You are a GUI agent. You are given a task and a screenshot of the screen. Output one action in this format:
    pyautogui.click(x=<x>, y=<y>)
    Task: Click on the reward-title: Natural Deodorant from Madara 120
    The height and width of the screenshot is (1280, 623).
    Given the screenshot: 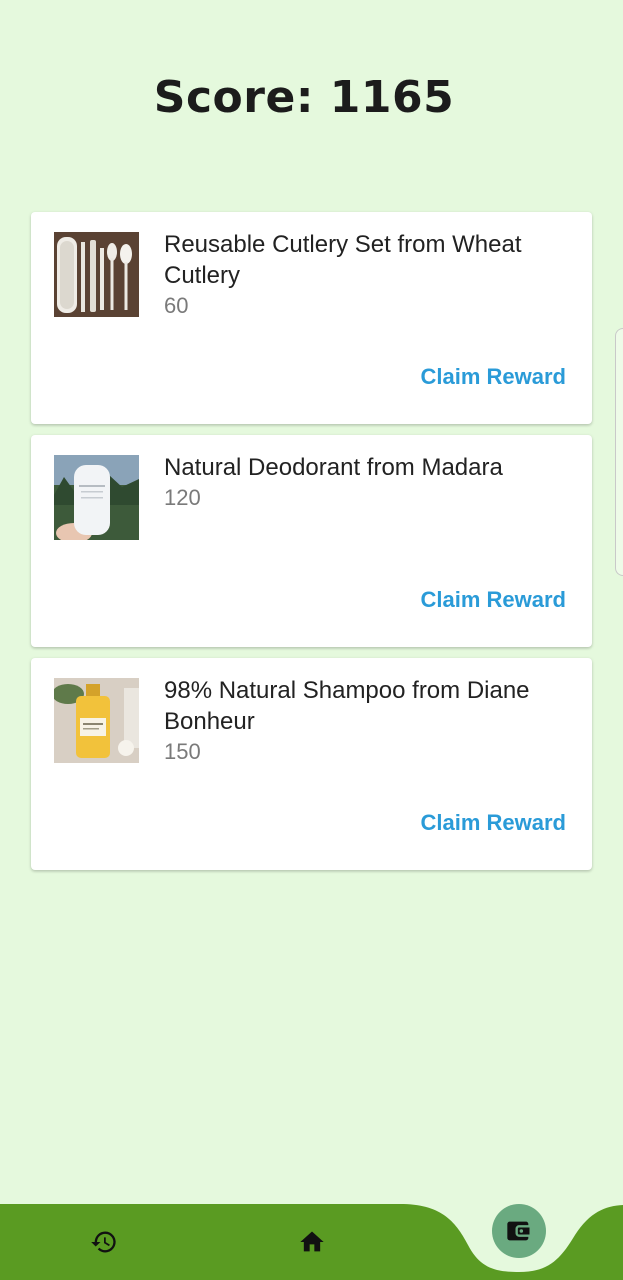 What is the action you would take?
    pyautogui.click(x=369, y=482)
    